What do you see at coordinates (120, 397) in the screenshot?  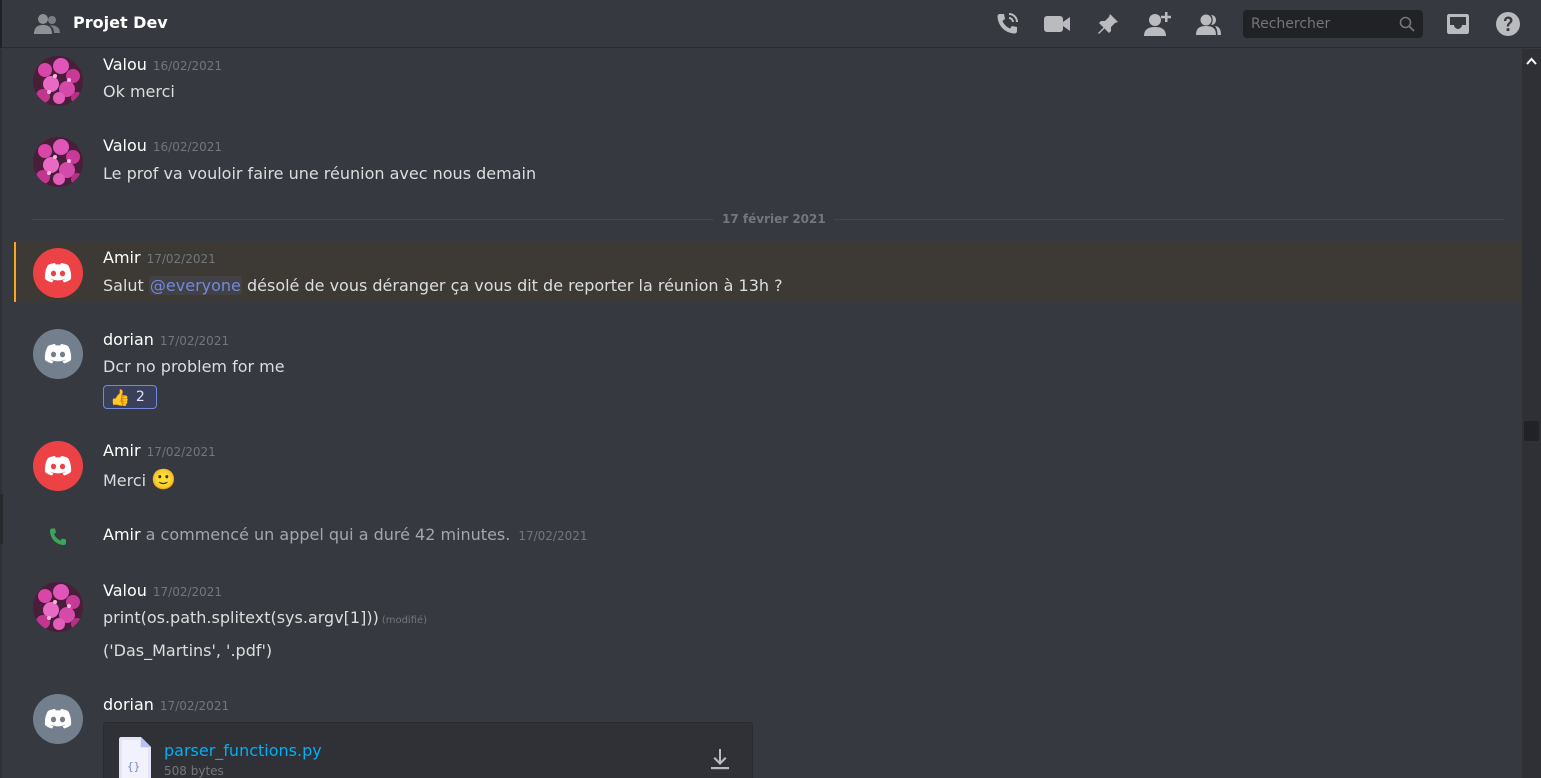 I see `thumbs-up-icon: 👍` at bounding box center [120, 397].